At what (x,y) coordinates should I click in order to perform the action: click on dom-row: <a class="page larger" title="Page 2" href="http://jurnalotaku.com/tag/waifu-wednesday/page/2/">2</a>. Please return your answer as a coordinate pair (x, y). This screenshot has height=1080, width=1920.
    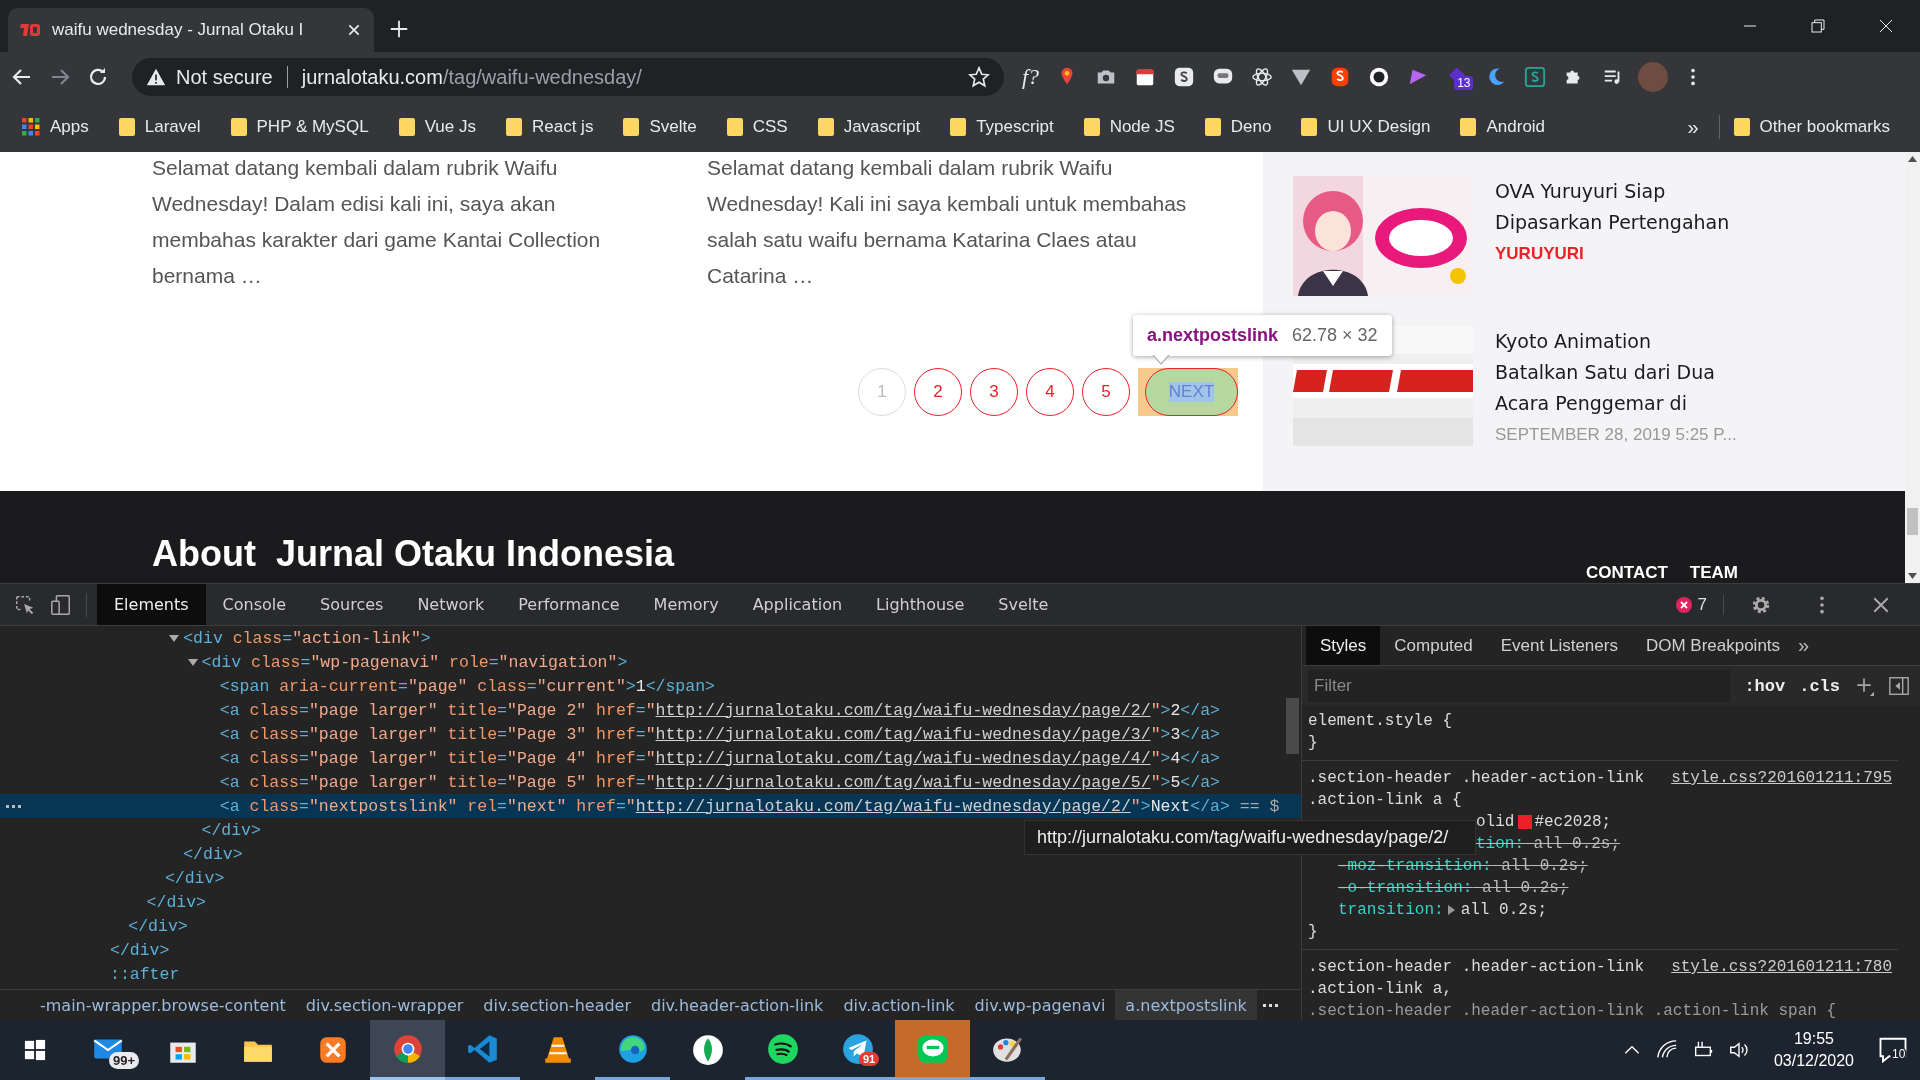
    Looking at the image, I should click on (650, 710).